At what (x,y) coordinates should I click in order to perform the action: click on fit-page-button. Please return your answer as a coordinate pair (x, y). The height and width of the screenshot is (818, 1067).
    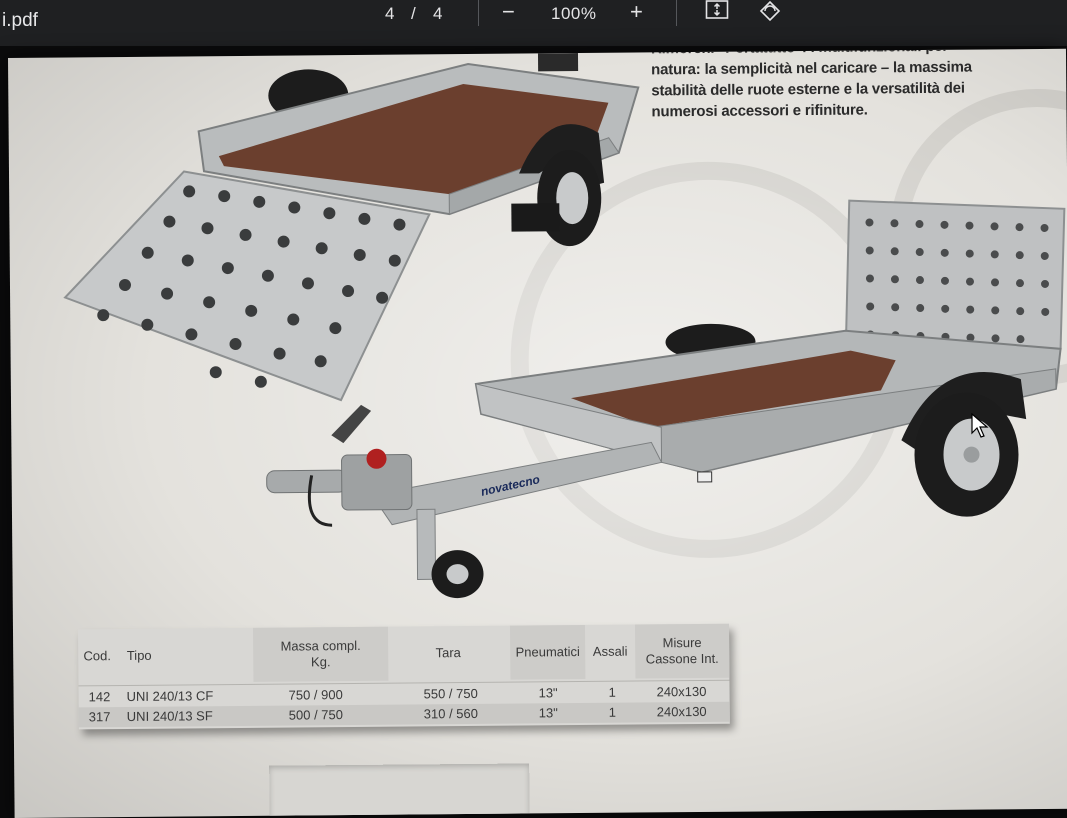
    Looking at the image, I should click on (717, 12).